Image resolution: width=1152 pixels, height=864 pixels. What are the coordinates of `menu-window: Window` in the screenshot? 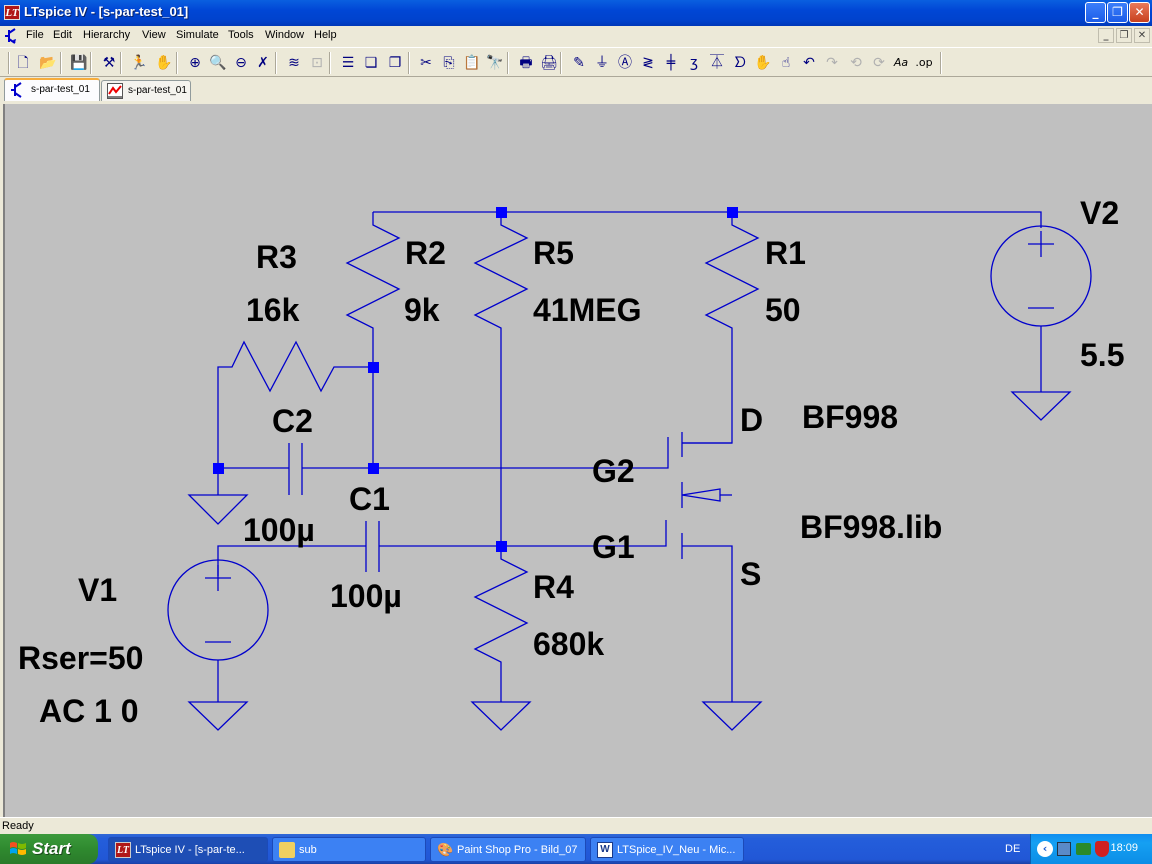 It's located at (284, 35).